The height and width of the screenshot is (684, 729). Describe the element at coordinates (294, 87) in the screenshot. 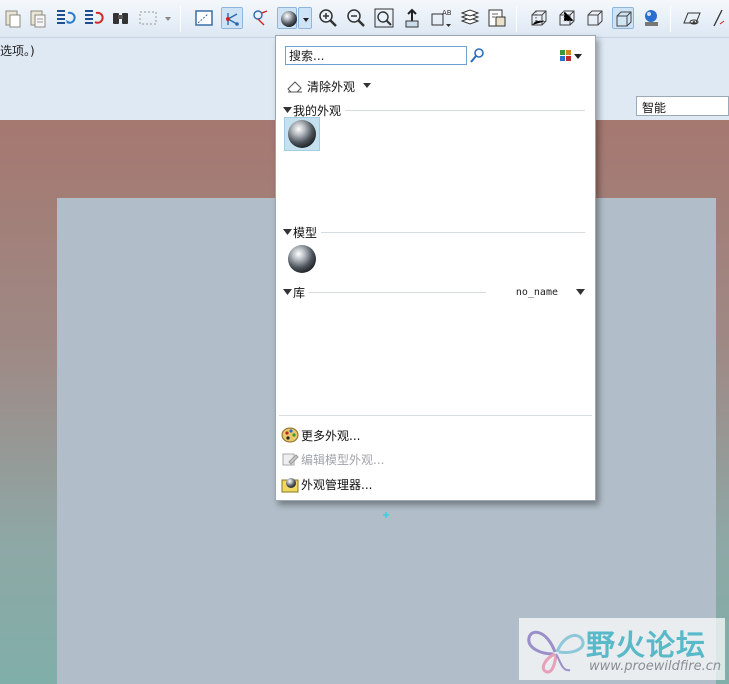

I see `eraser-icon` at that location.